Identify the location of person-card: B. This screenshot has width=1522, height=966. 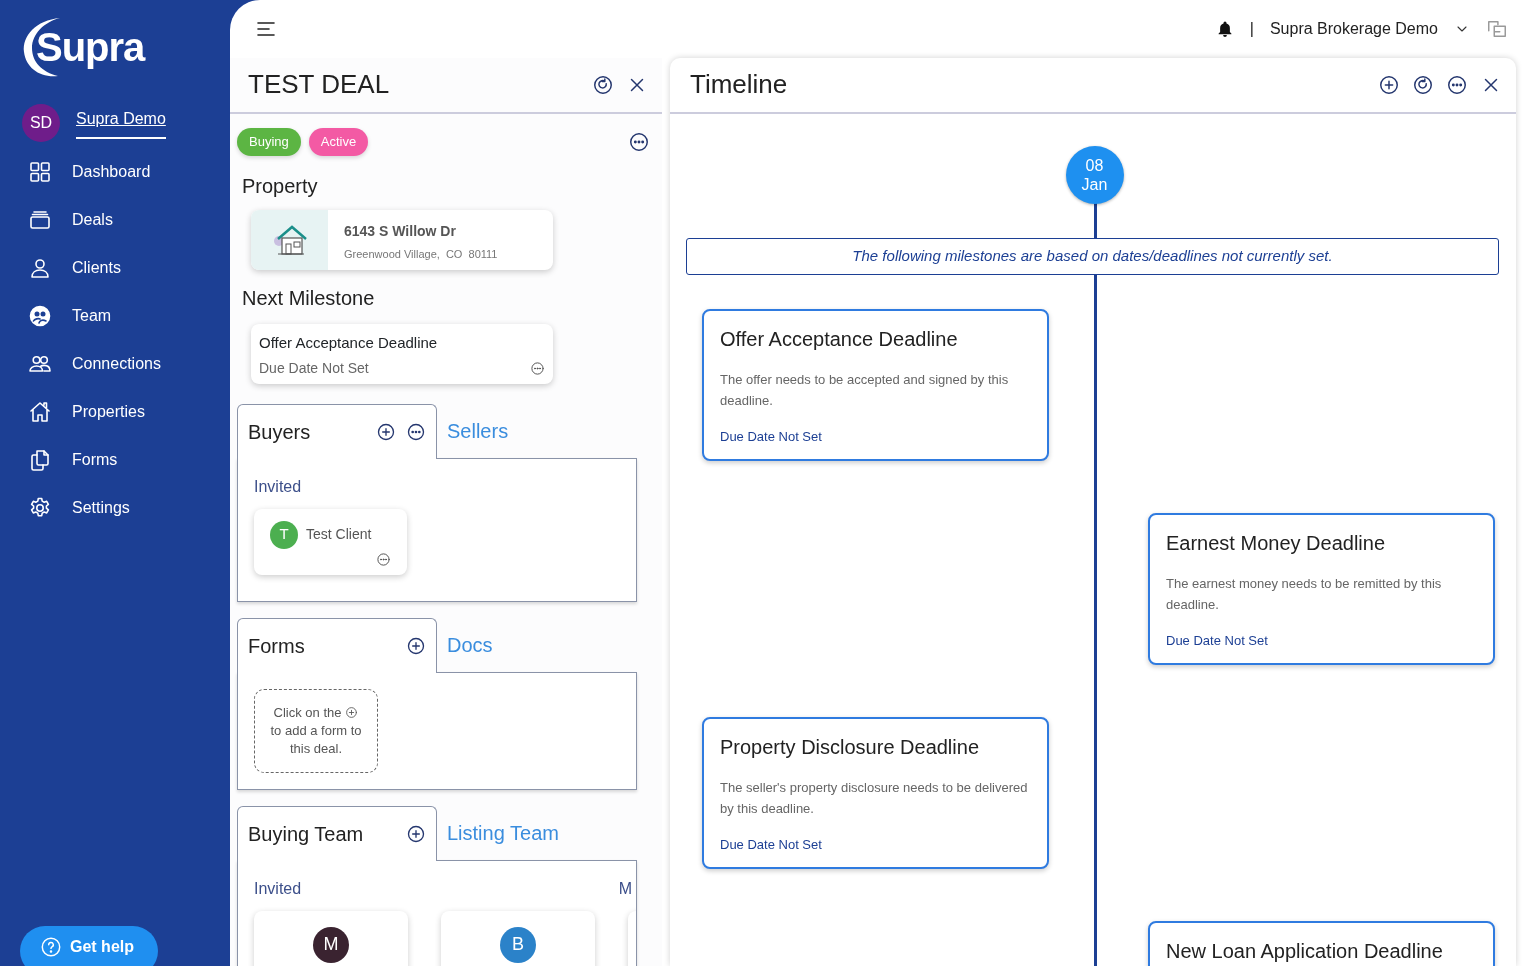
(518, 938).